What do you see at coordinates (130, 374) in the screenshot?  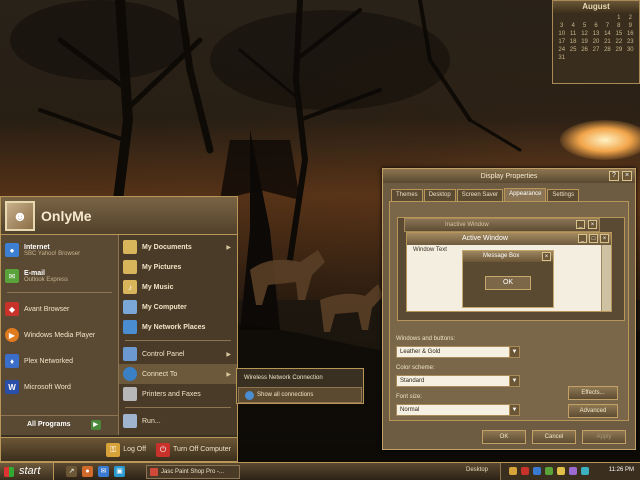 I see `connect-icon` at bounding box center [130, 374].